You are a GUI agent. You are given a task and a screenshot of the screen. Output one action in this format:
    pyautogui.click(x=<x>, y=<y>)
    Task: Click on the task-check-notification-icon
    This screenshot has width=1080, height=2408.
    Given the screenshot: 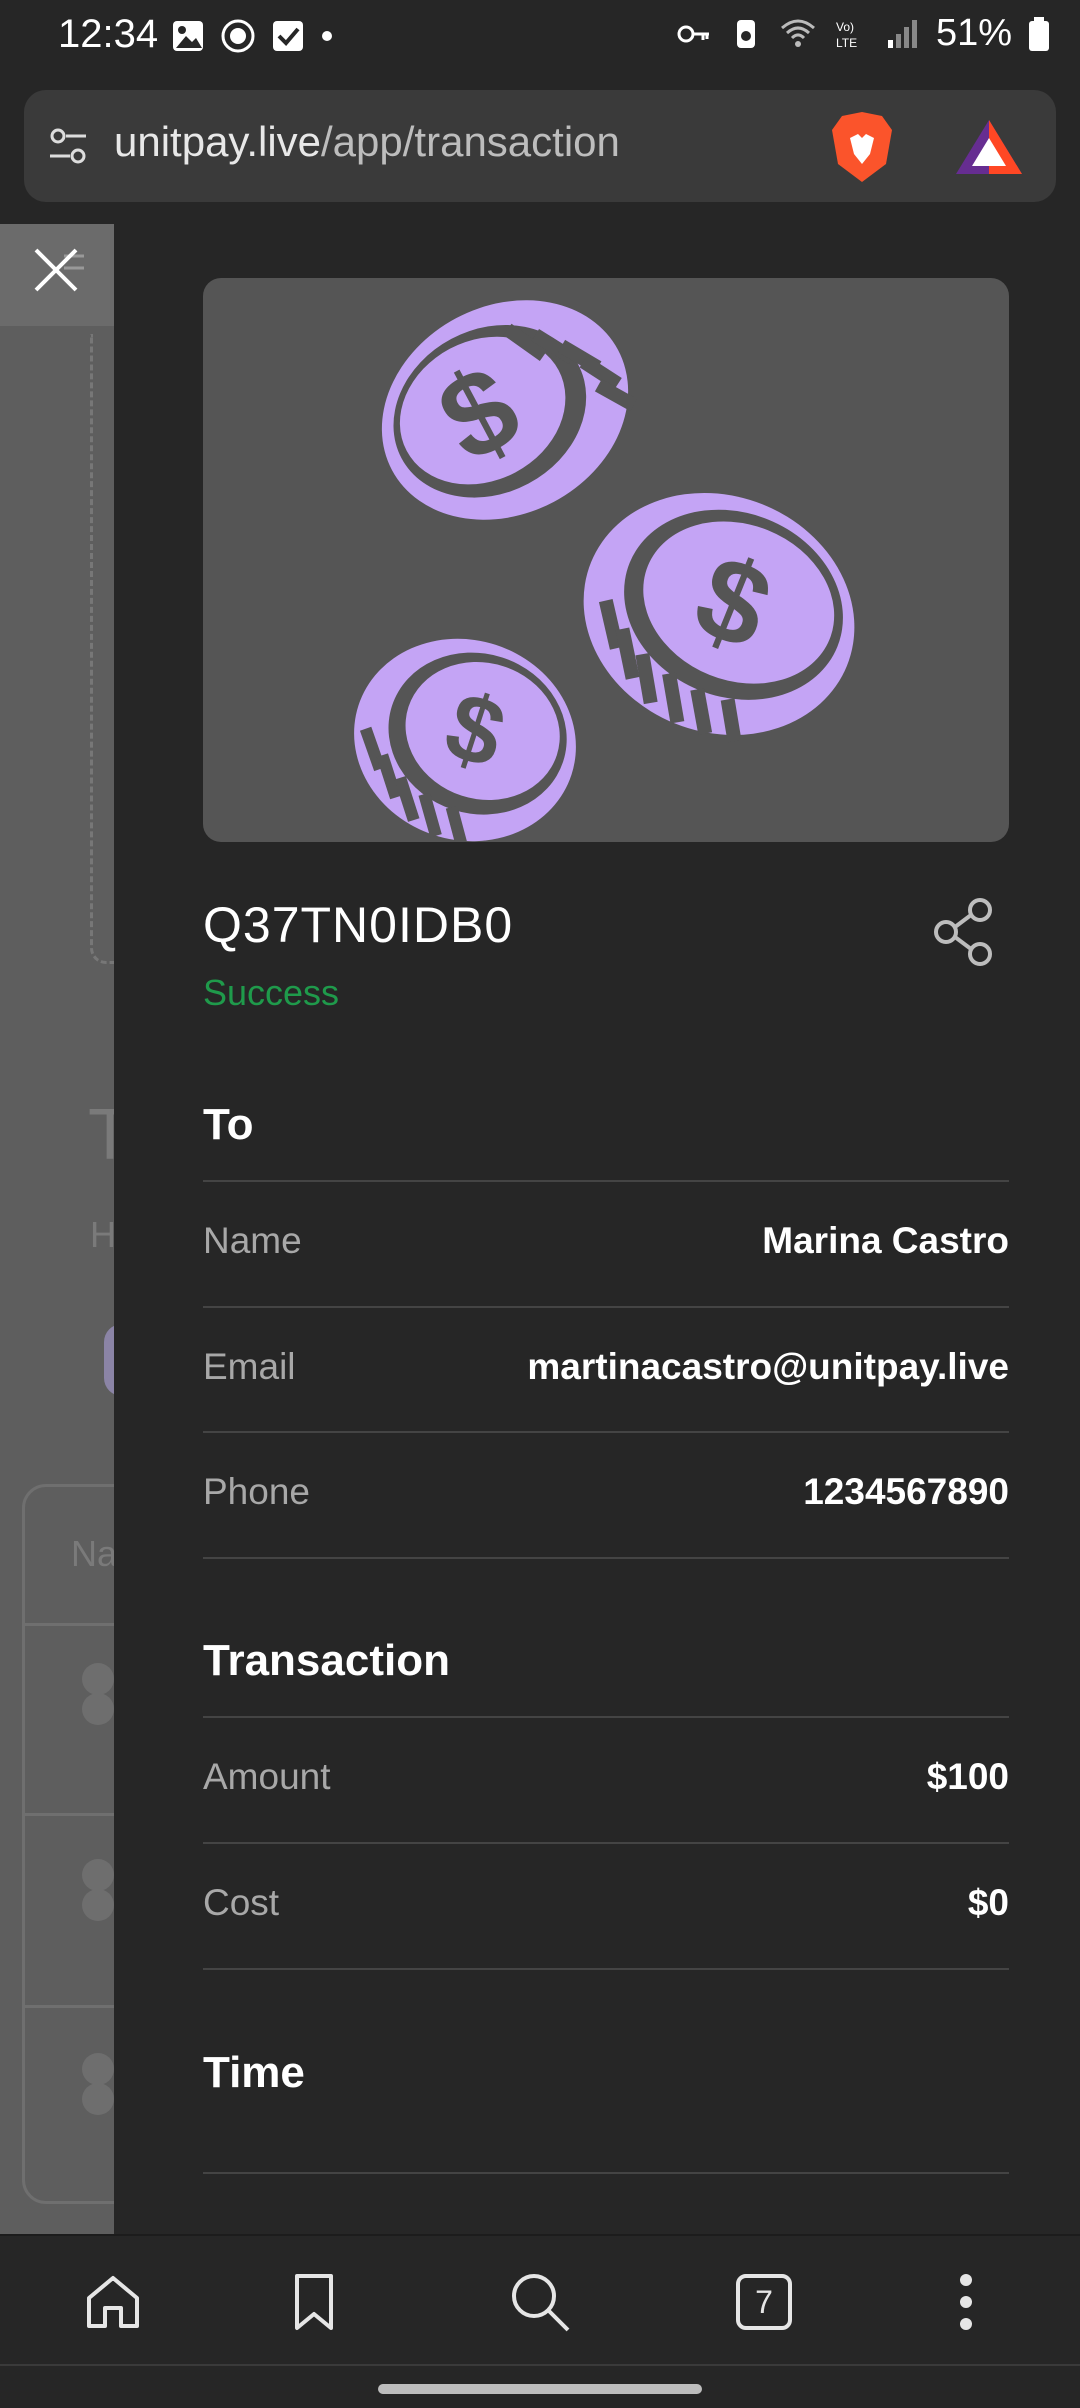 What is the action you would take?
    pyautogui.click(x=288, y=36)
    